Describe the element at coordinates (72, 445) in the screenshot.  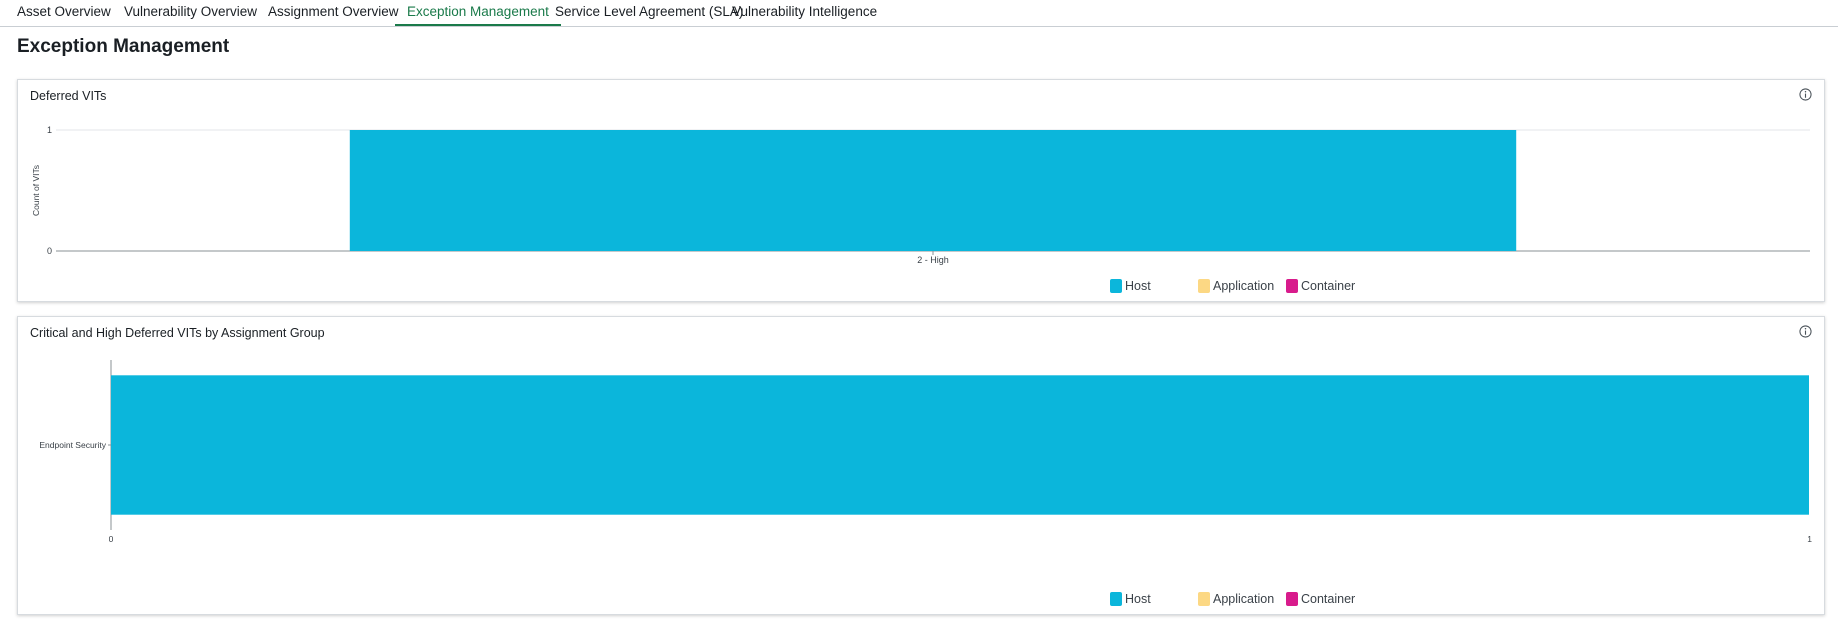
I see `y-tick-label: Endpoint Security` at that location.